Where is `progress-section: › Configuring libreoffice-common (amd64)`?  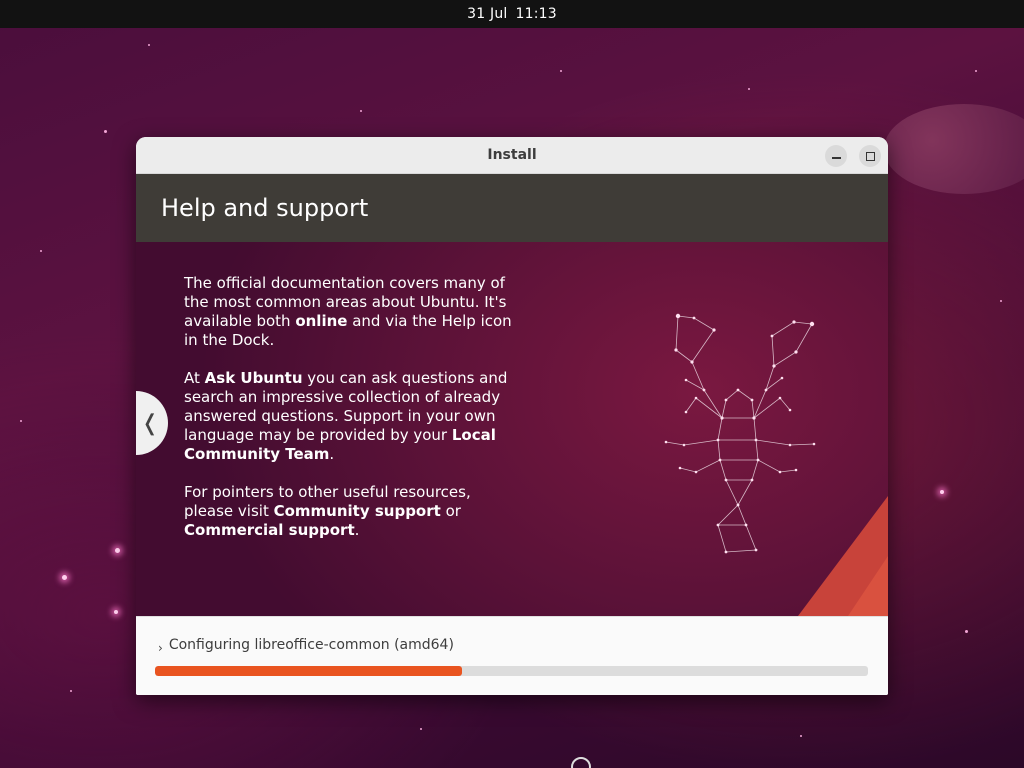 progress-section: › Configuring libreoffice-common (amd64) is located at coordinates (512, 655).